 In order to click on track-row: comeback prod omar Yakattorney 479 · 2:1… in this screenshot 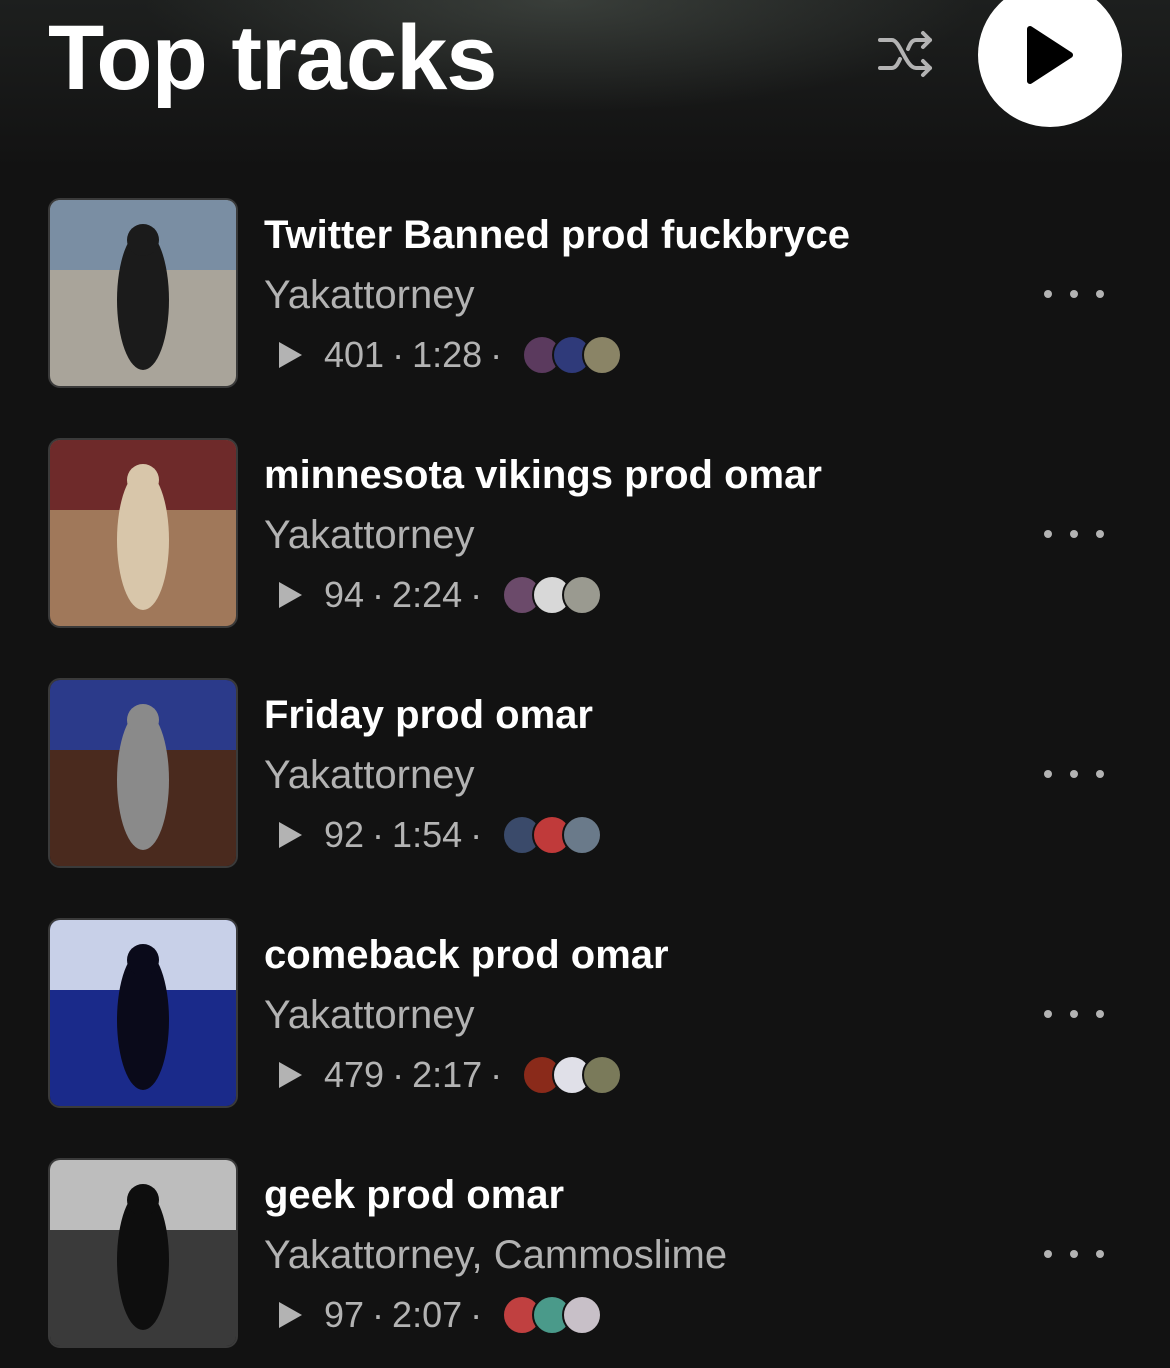, I will do `click(585, 1014)`.